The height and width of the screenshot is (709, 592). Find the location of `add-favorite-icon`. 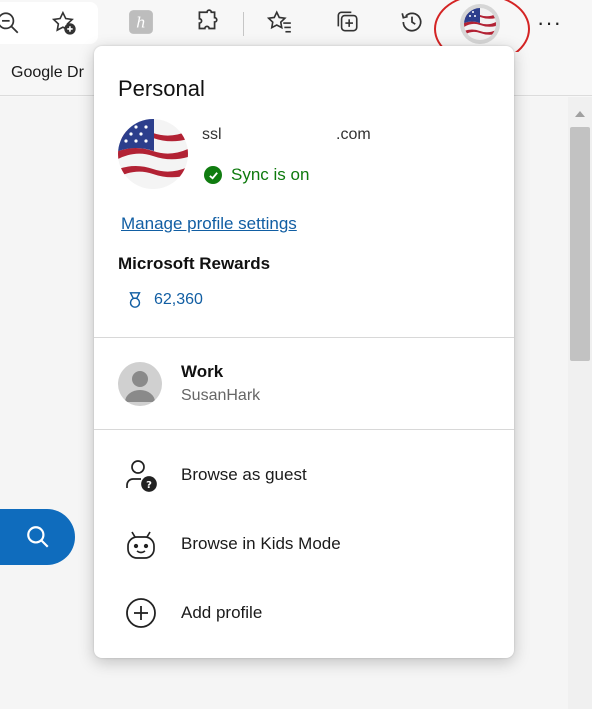

add-favorite-icon is located at coordinates (64, 23).